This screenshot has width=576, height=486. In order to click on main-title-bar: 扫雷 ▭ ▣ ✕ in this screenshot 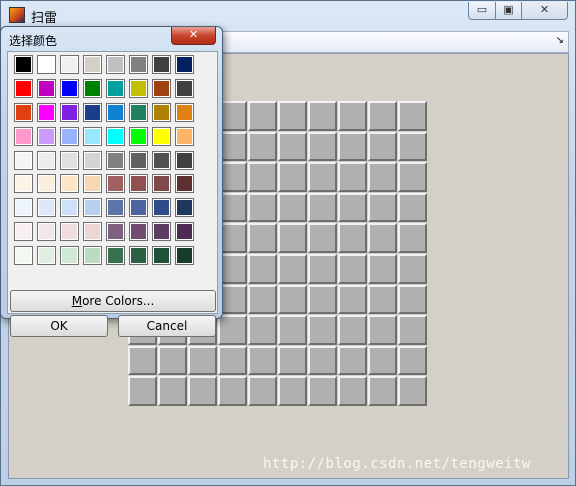, I will do `click(288, 14)`.